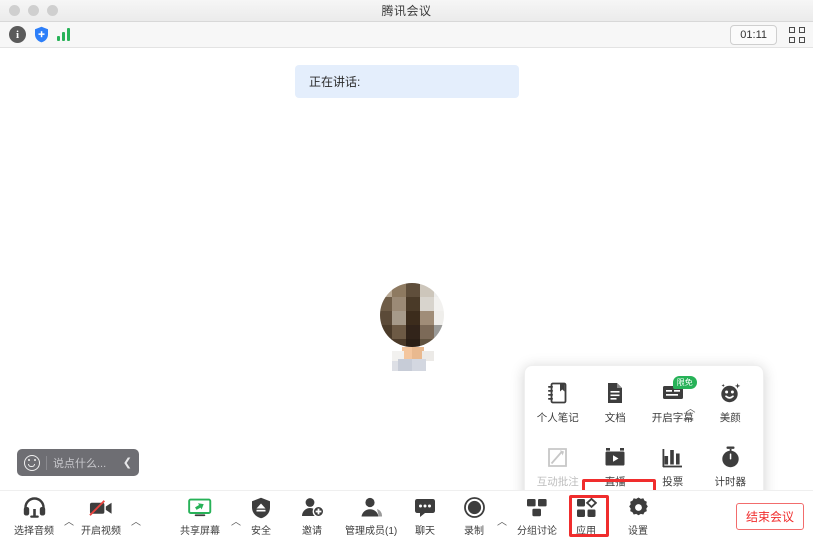 Image resolution: width=813 pixels, height=541 pixels. What do you see at coordinates (673, 457) in the screenshot?
I see `poll-icon` at bounding box center [673, 457].